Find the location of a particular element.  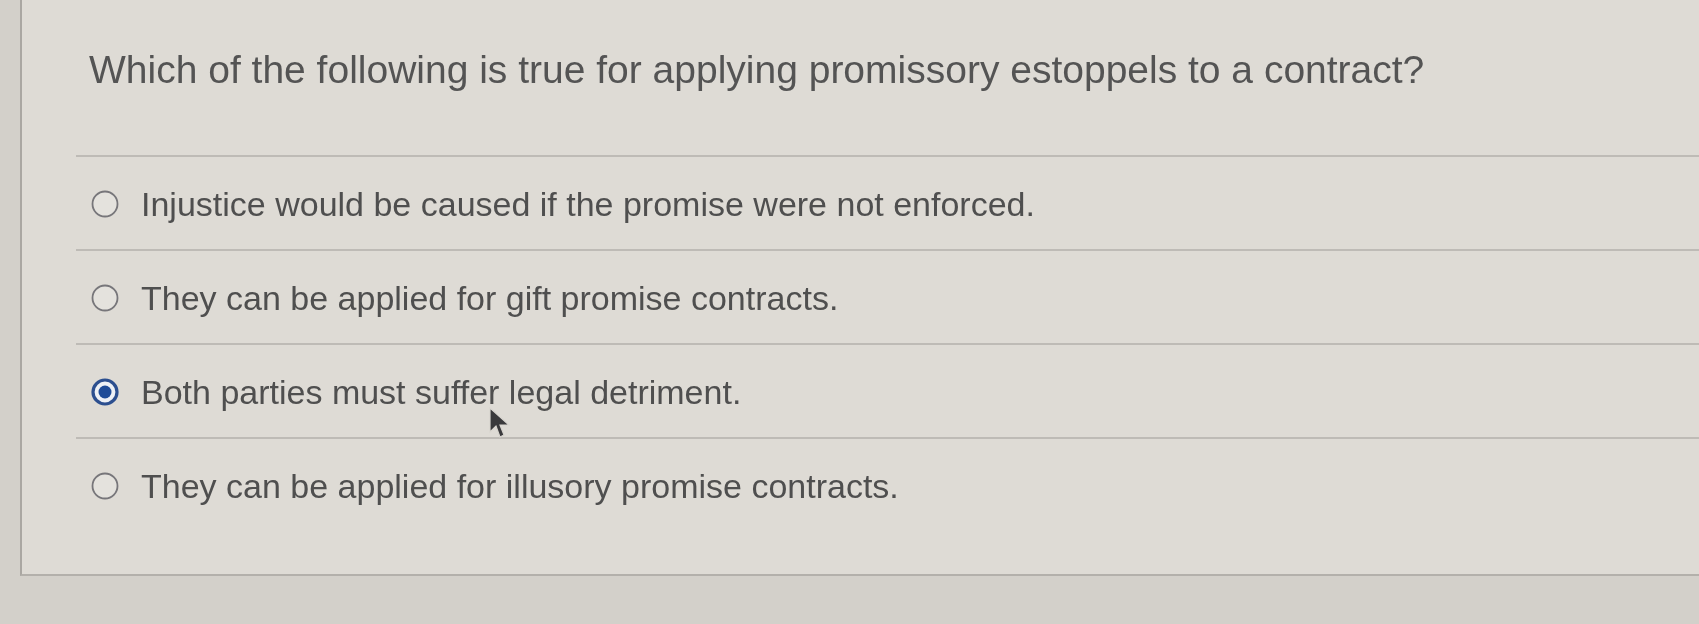

cursor-icon is located at coordinates (499, 423).